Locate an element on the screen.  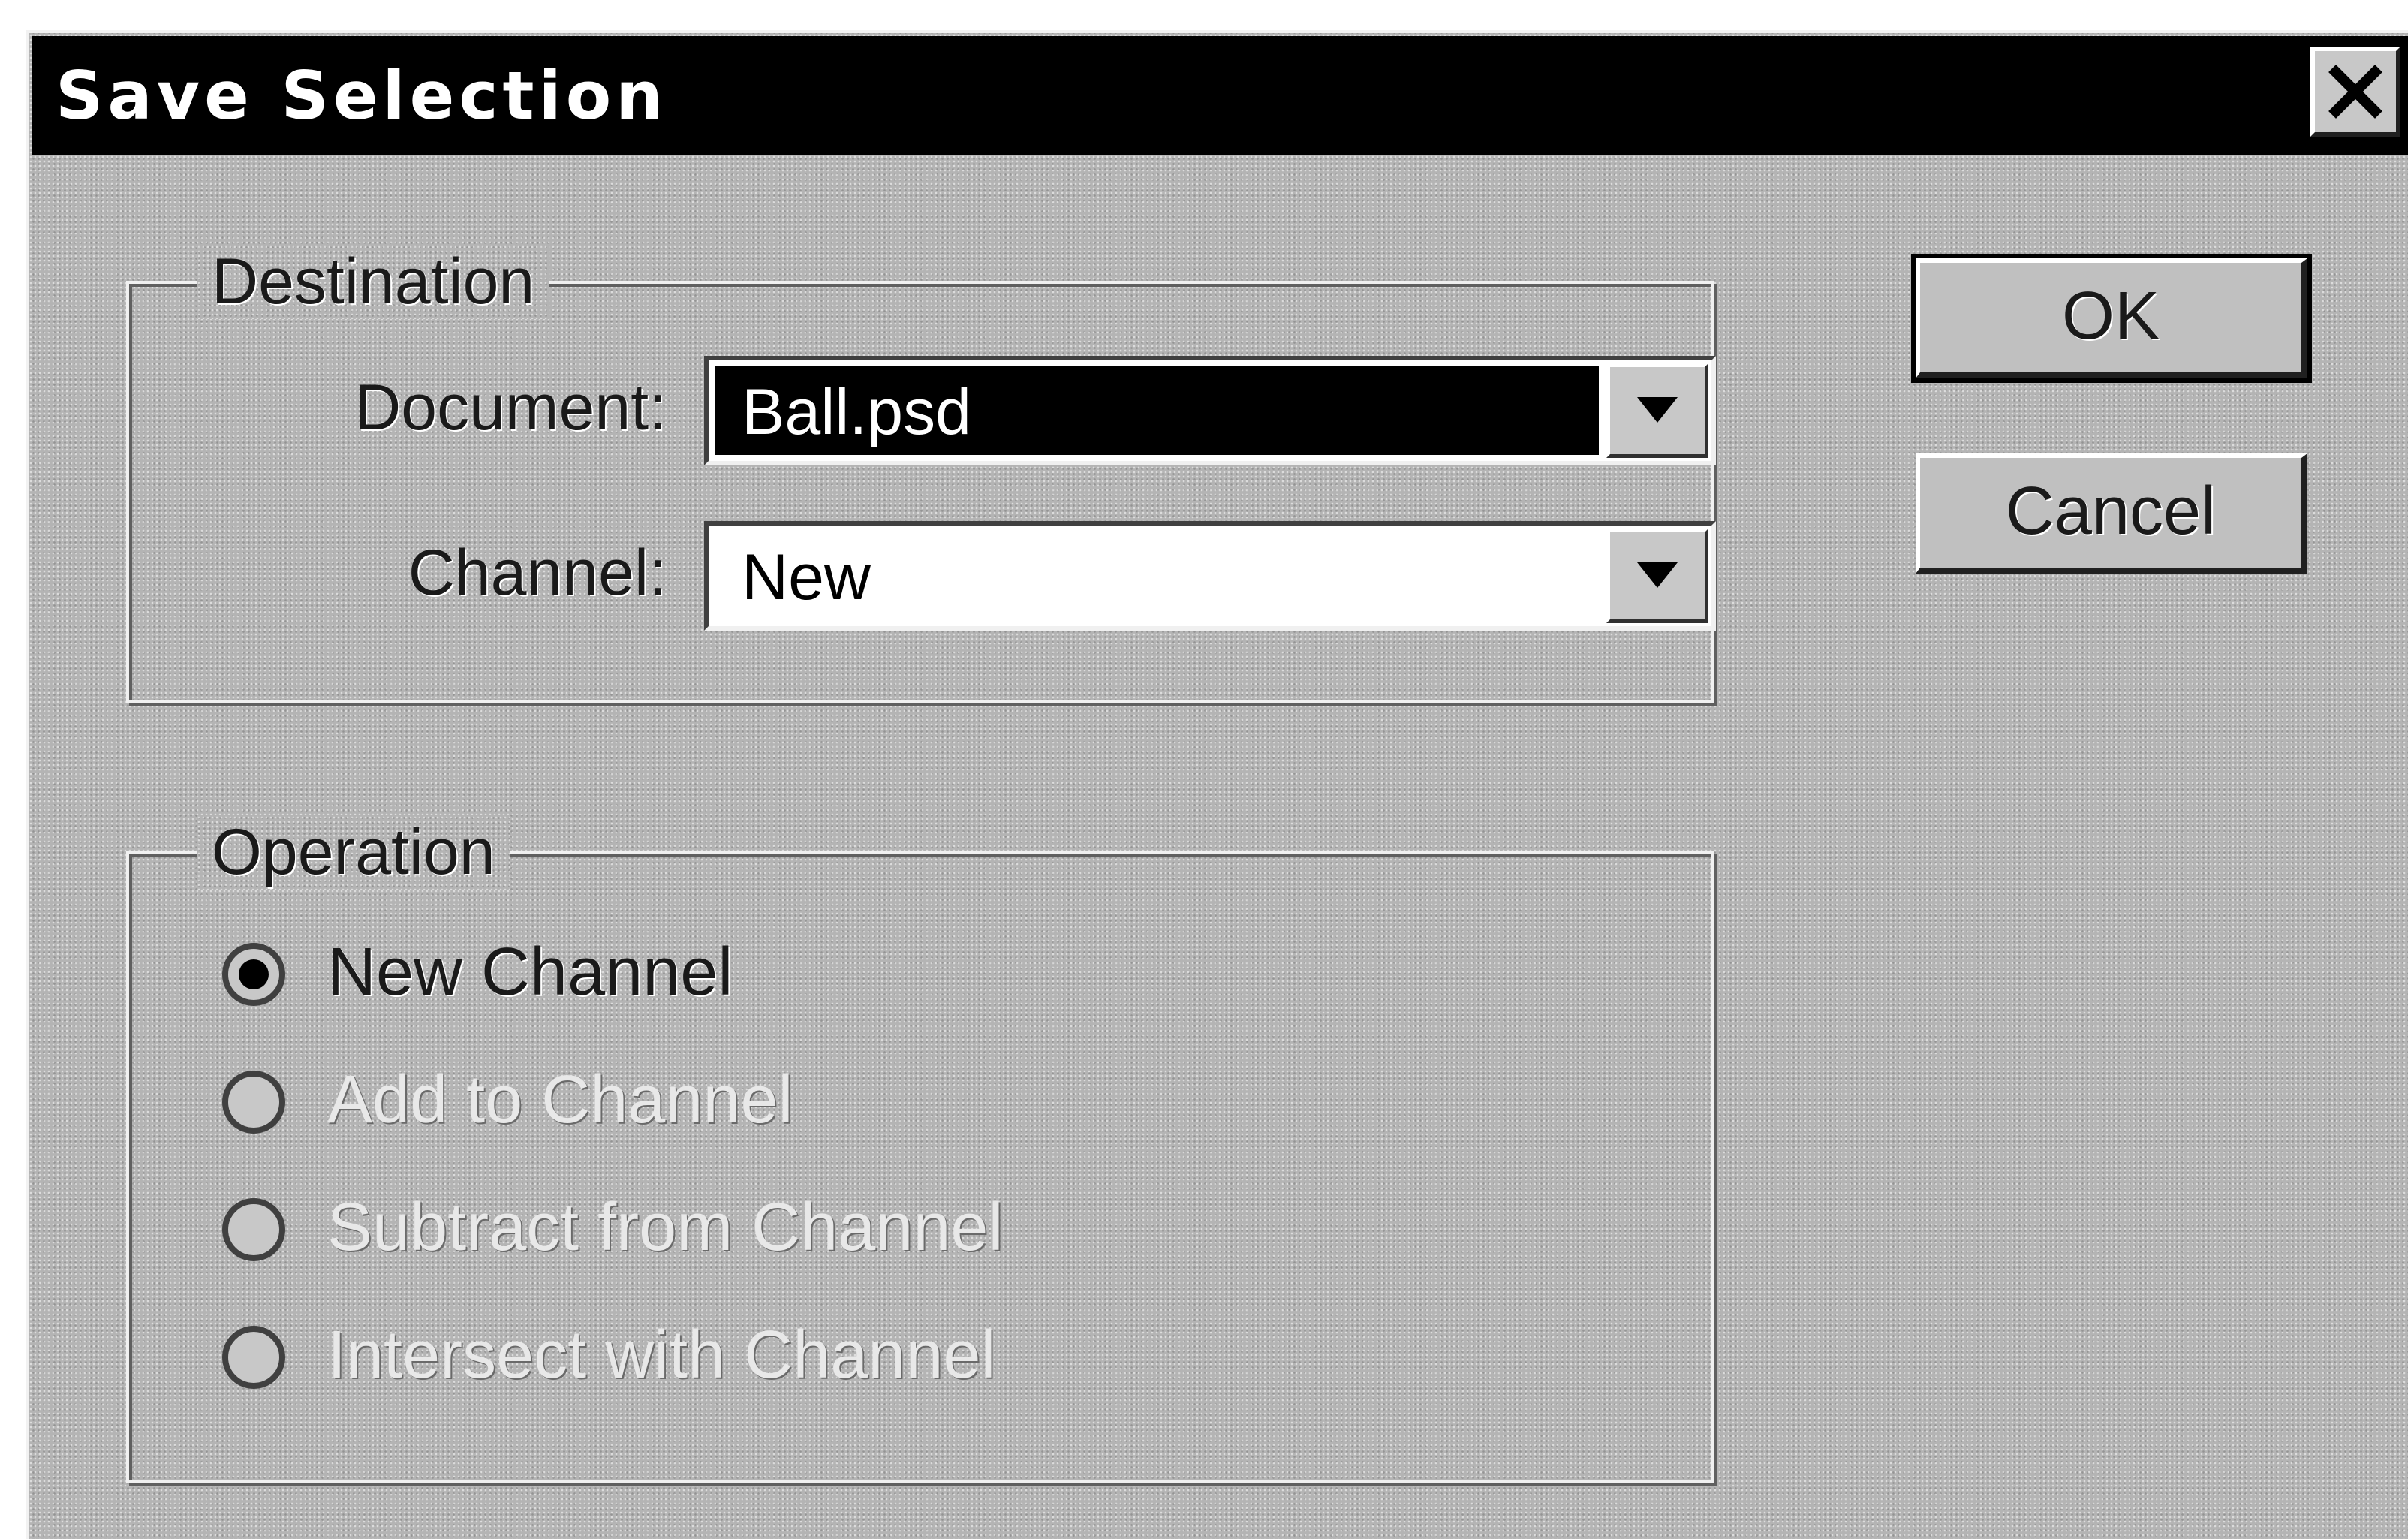
channel-label: Channel: is located at coordinates (471, 573).